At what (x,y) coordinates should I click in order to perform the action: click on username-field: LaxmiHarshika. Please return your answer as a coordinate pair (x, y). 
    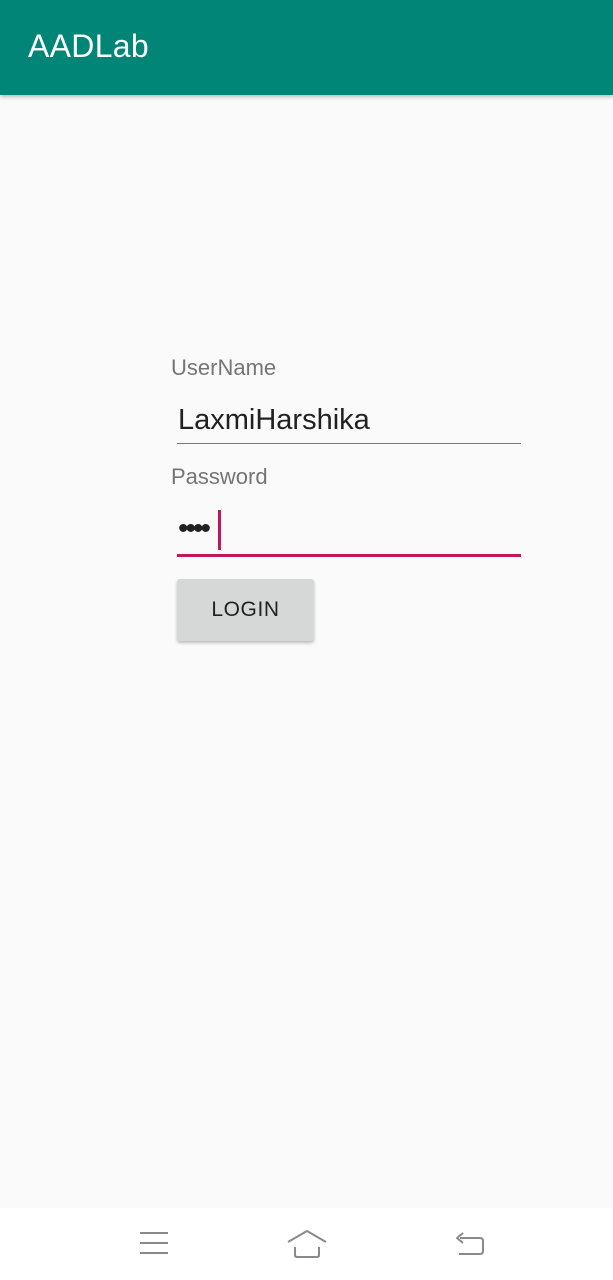
    Looking at the image, I should click on (349, 423).